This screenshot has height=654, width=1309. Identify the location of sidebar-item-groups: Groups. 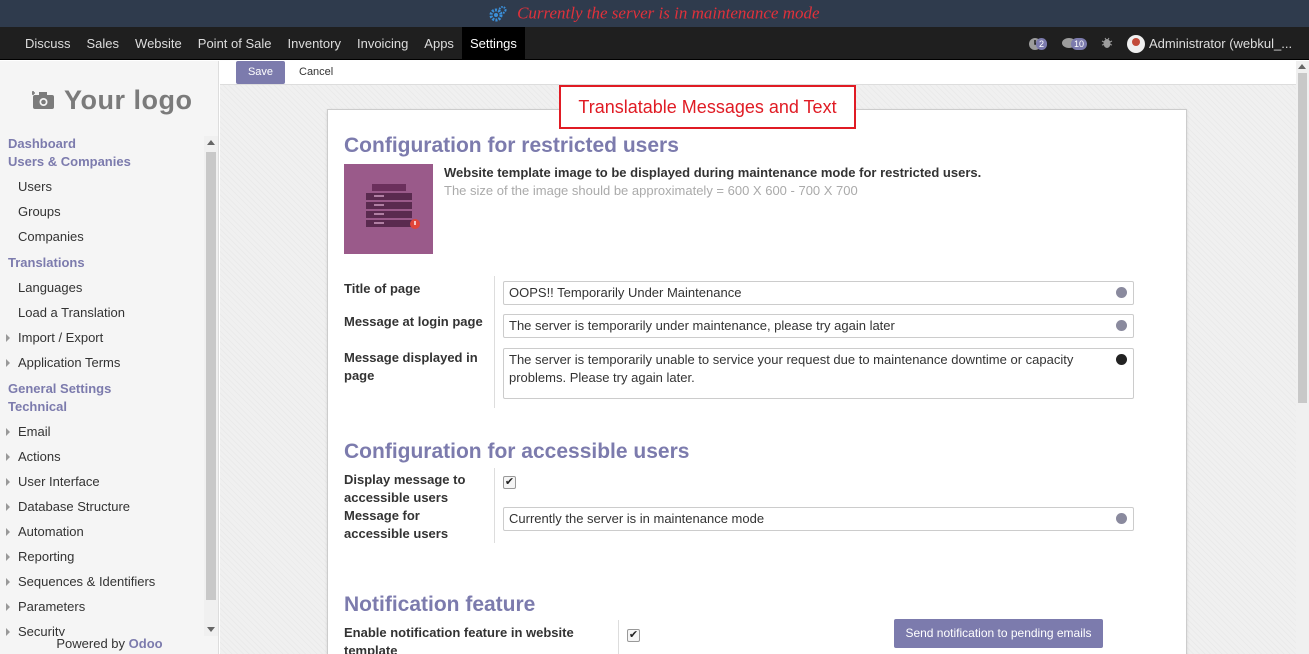
(102, 211).